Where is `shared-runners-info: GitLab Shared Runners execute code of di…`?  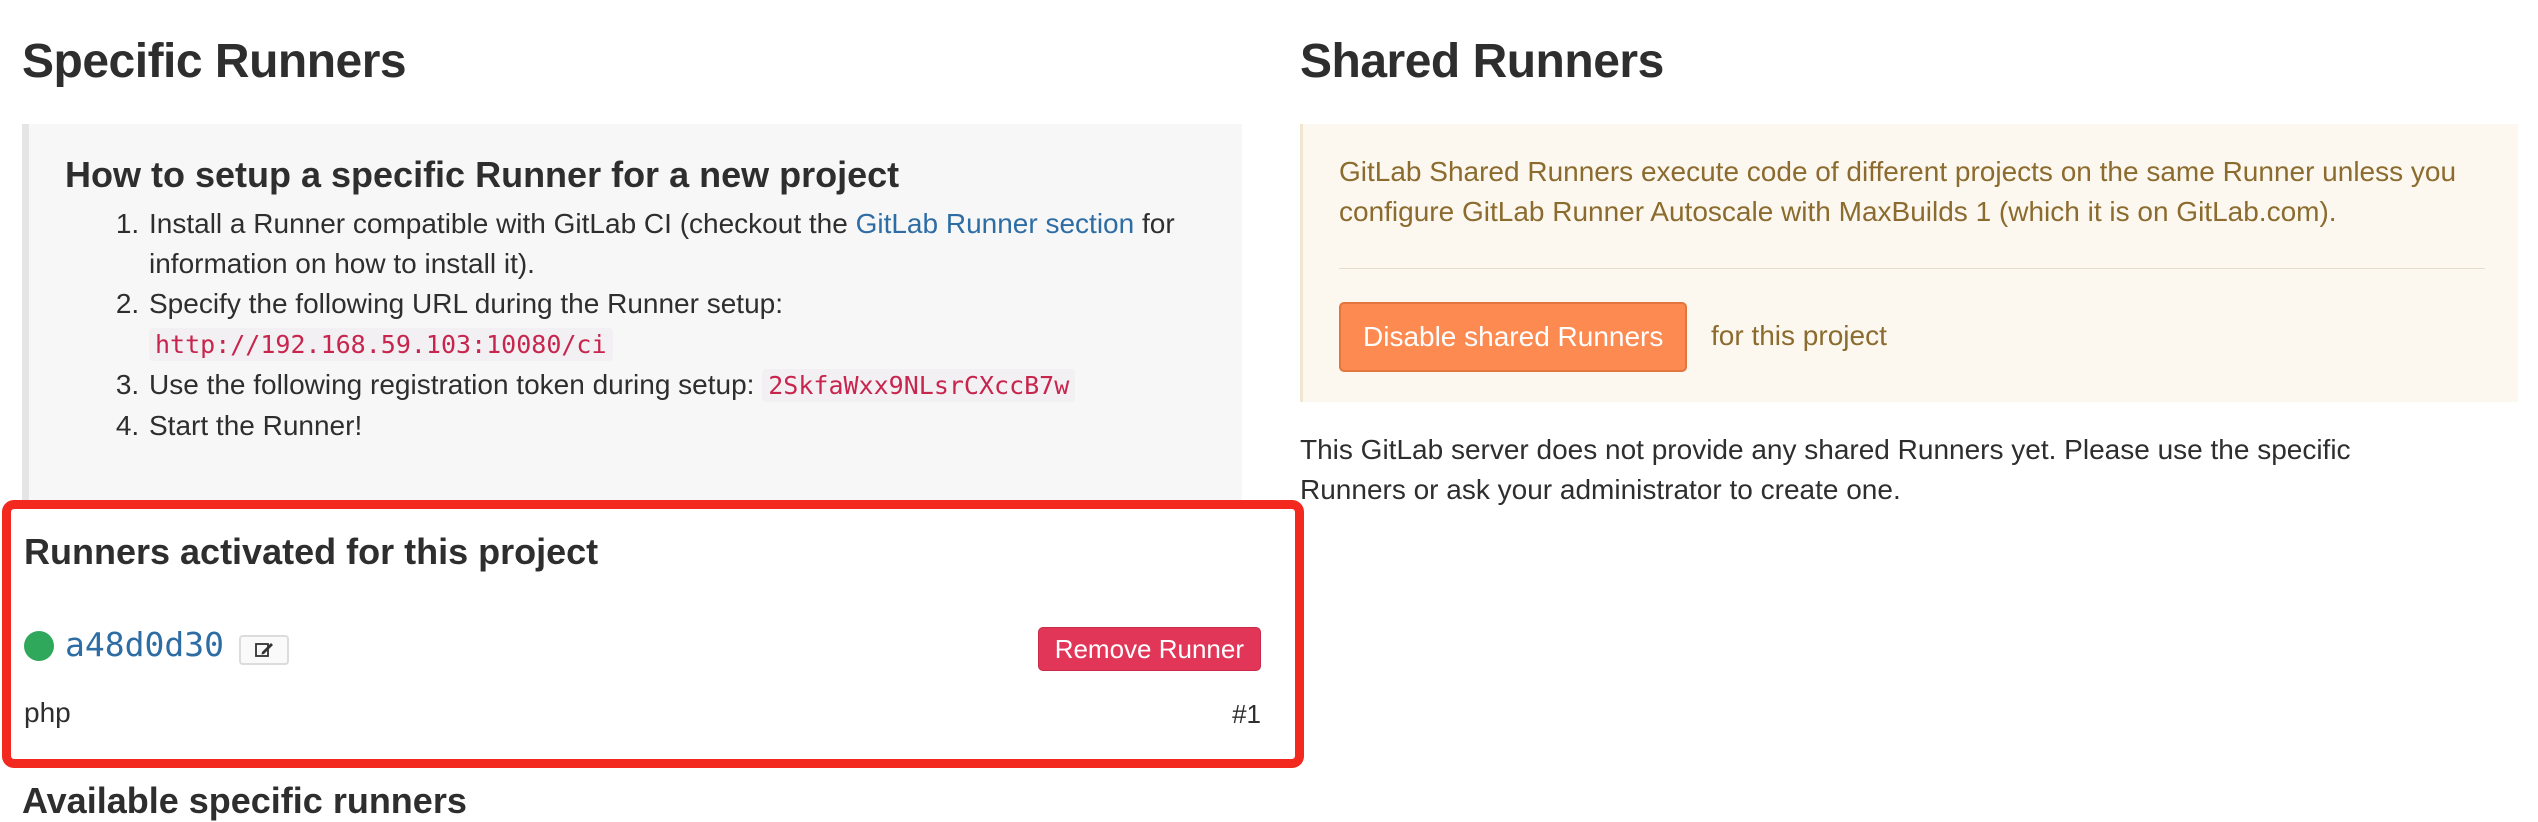 shared-runners-info: GitLab Shared Runners execute code of di… is located at coordinates (1898, 191).